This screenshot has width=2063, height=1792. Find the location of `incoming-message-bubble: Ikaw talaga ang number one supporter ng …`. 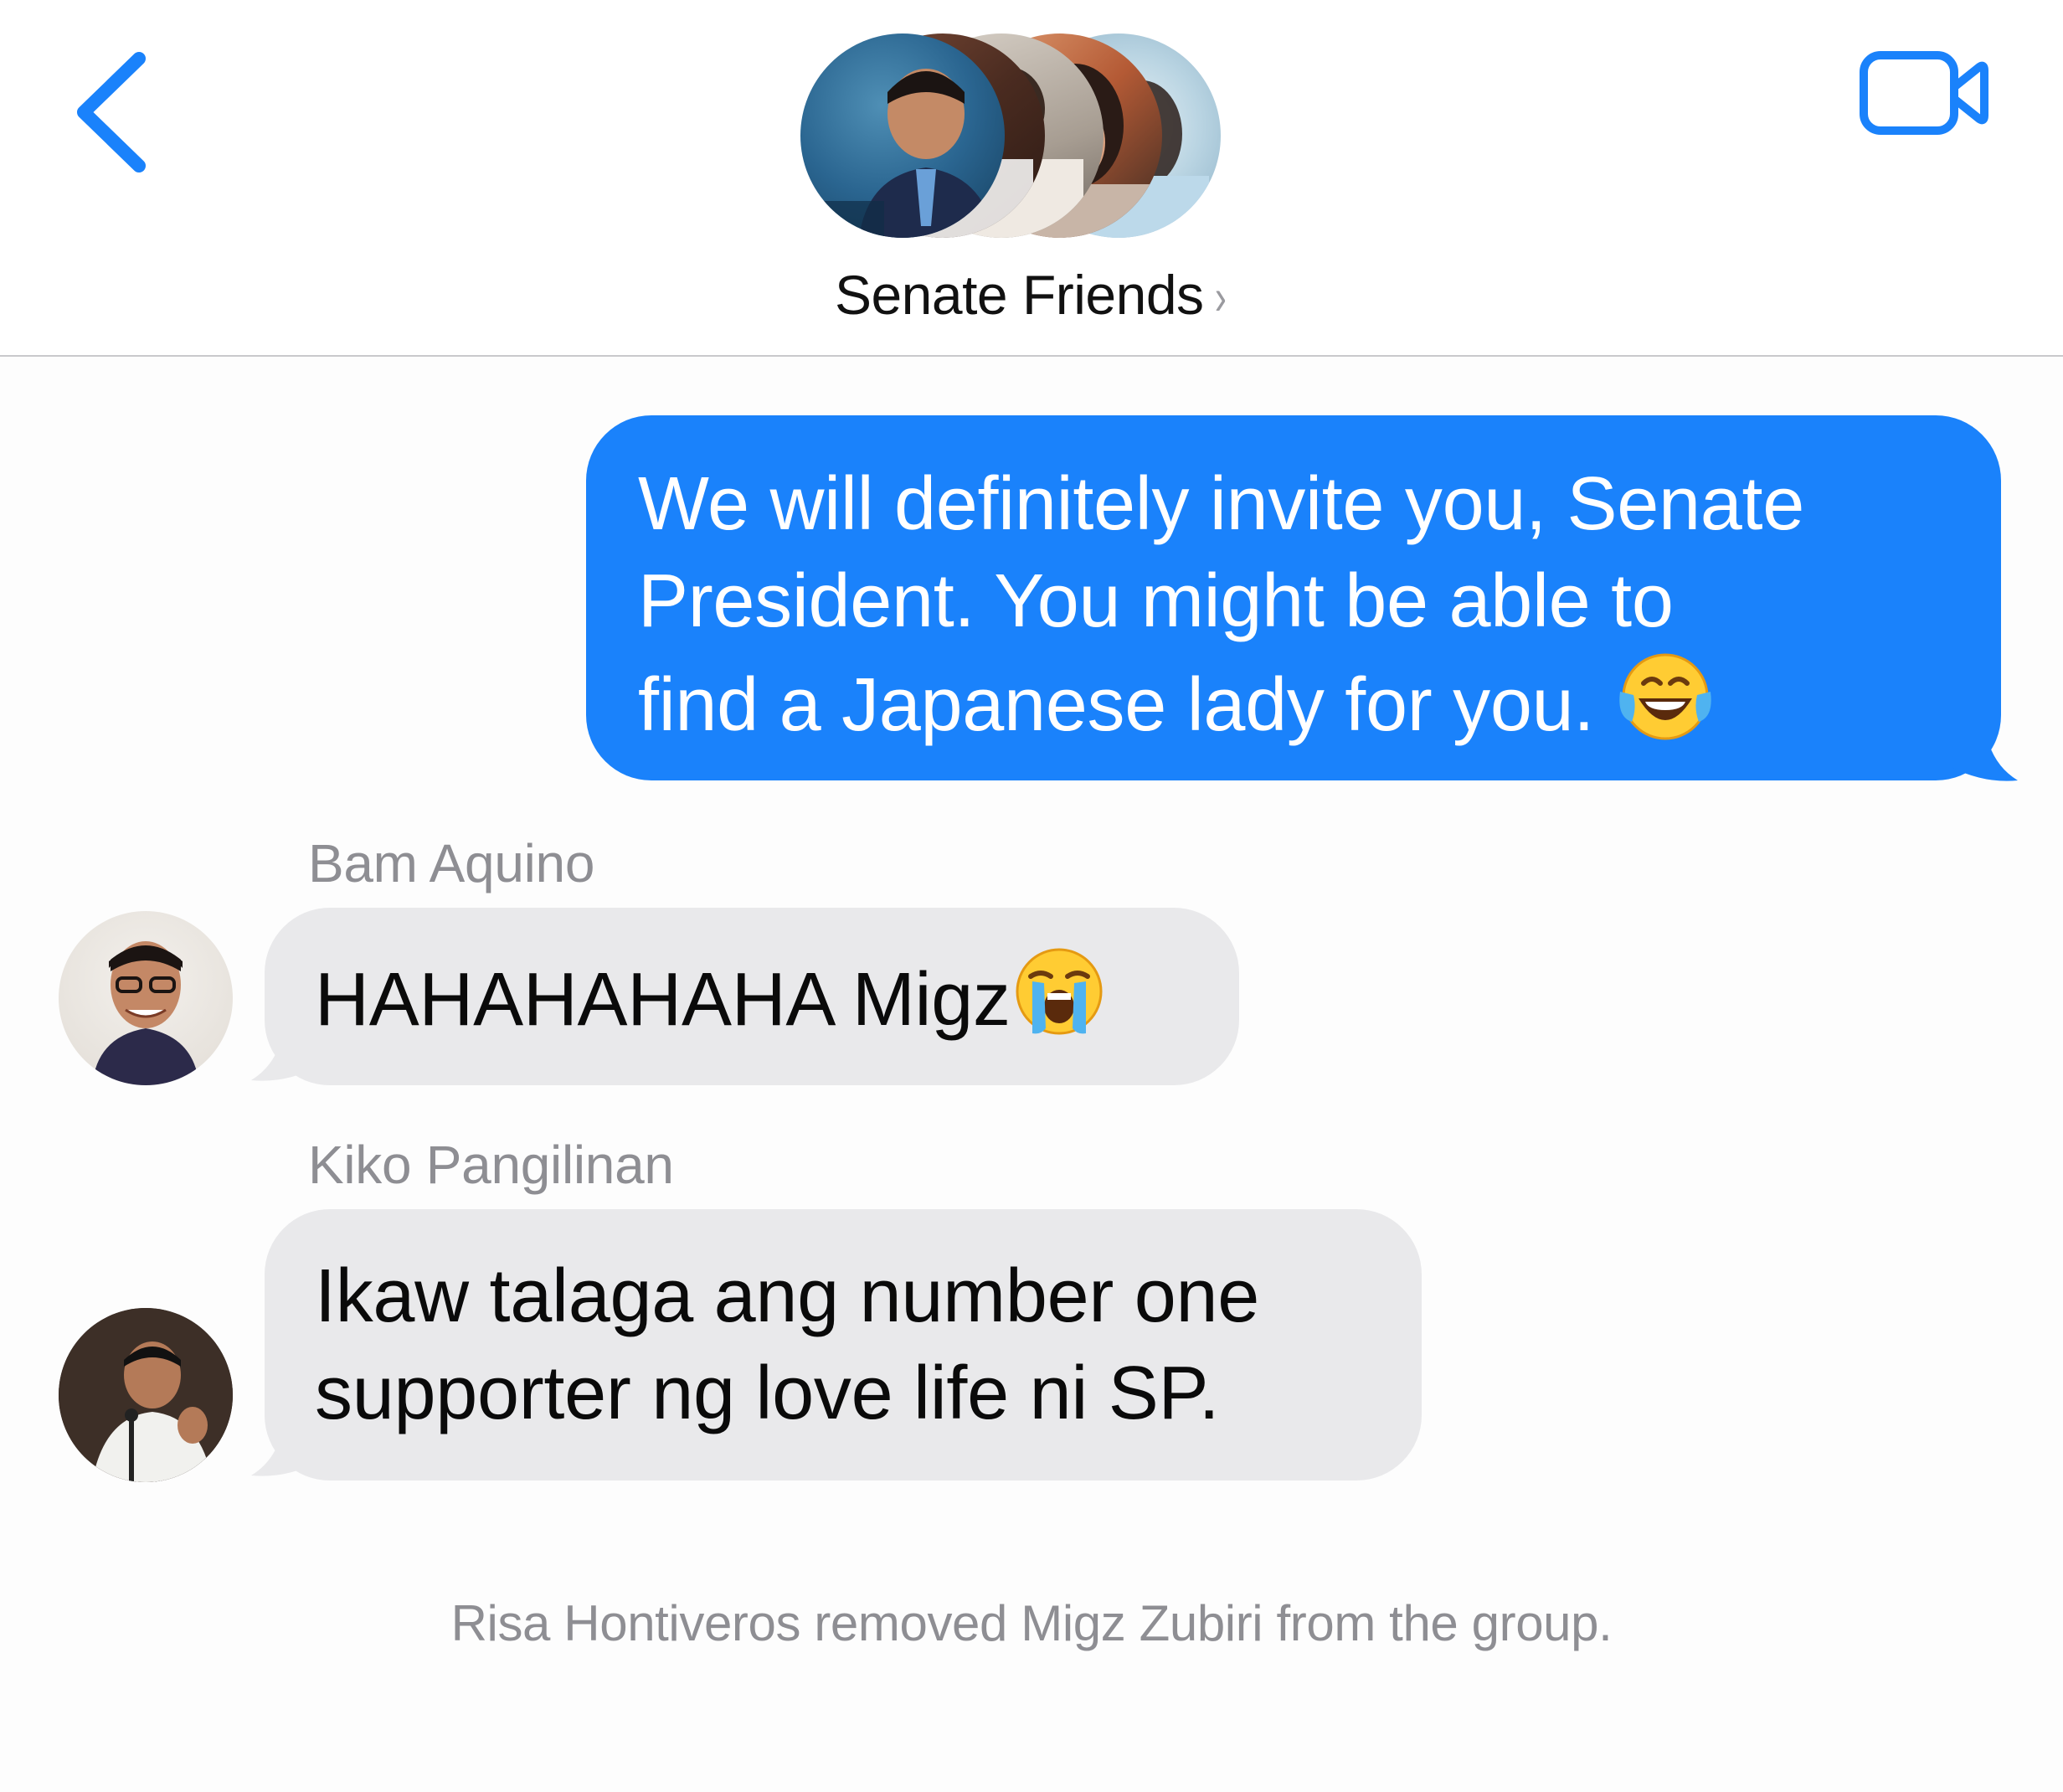

incoming-message-bubble: Ikaw talaga ang number one supporter ng … is located at coordinates (843, 1345).